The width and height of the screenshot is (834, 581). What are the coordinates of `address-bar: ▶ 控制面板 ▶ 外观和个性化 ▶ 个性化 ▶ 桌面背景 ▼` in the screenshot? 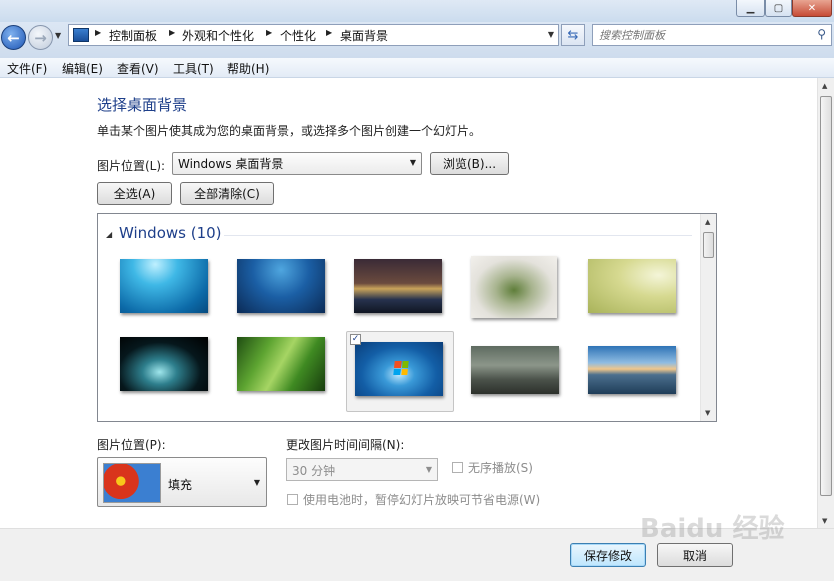 It's located at (313, 35).